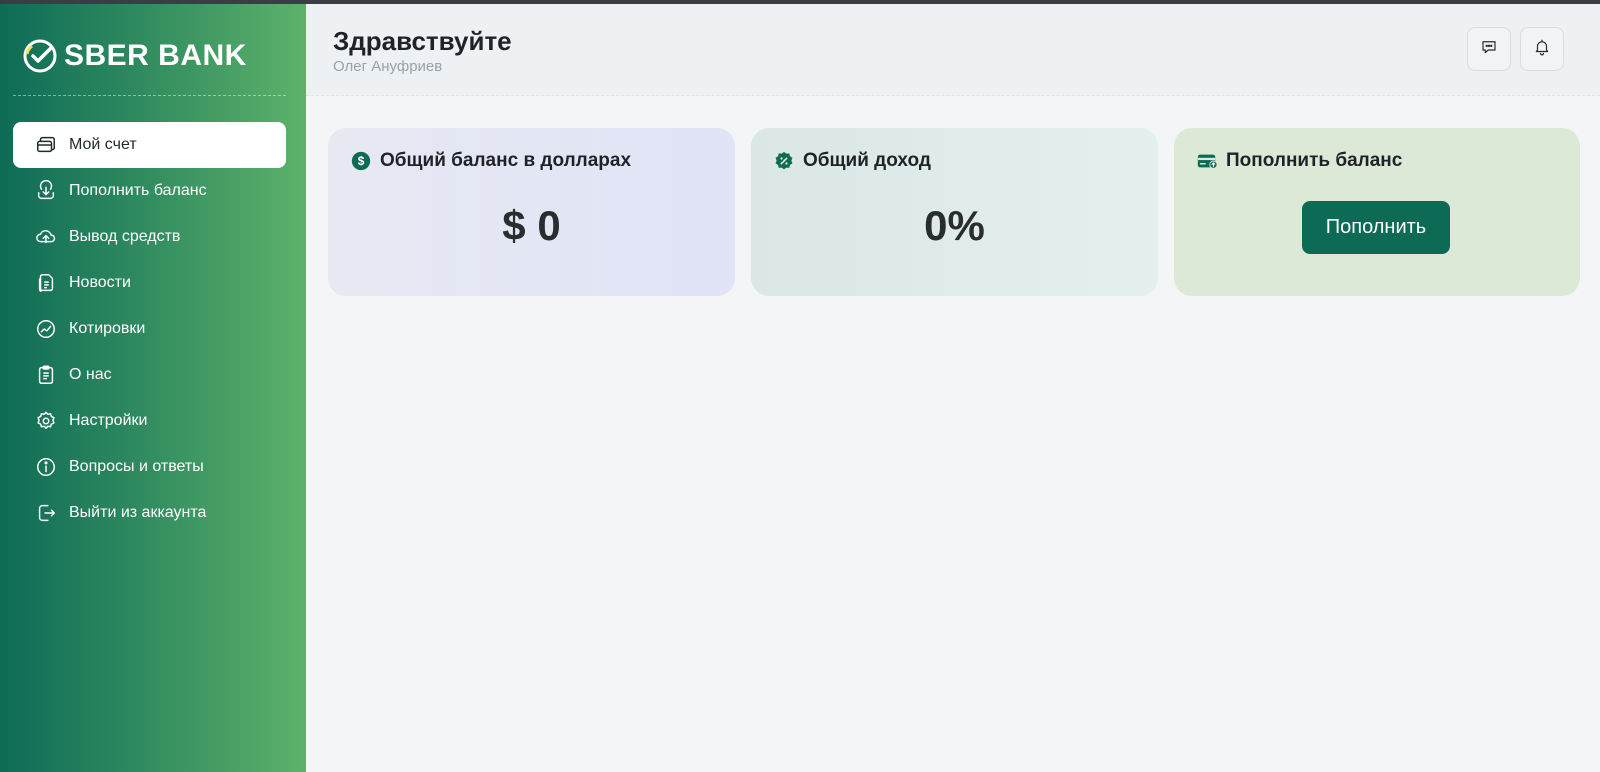 The image size is (1600, 772). Describe the element at coordinates (46, 145) in the screenshot. I see `wallet-icon` at that location.